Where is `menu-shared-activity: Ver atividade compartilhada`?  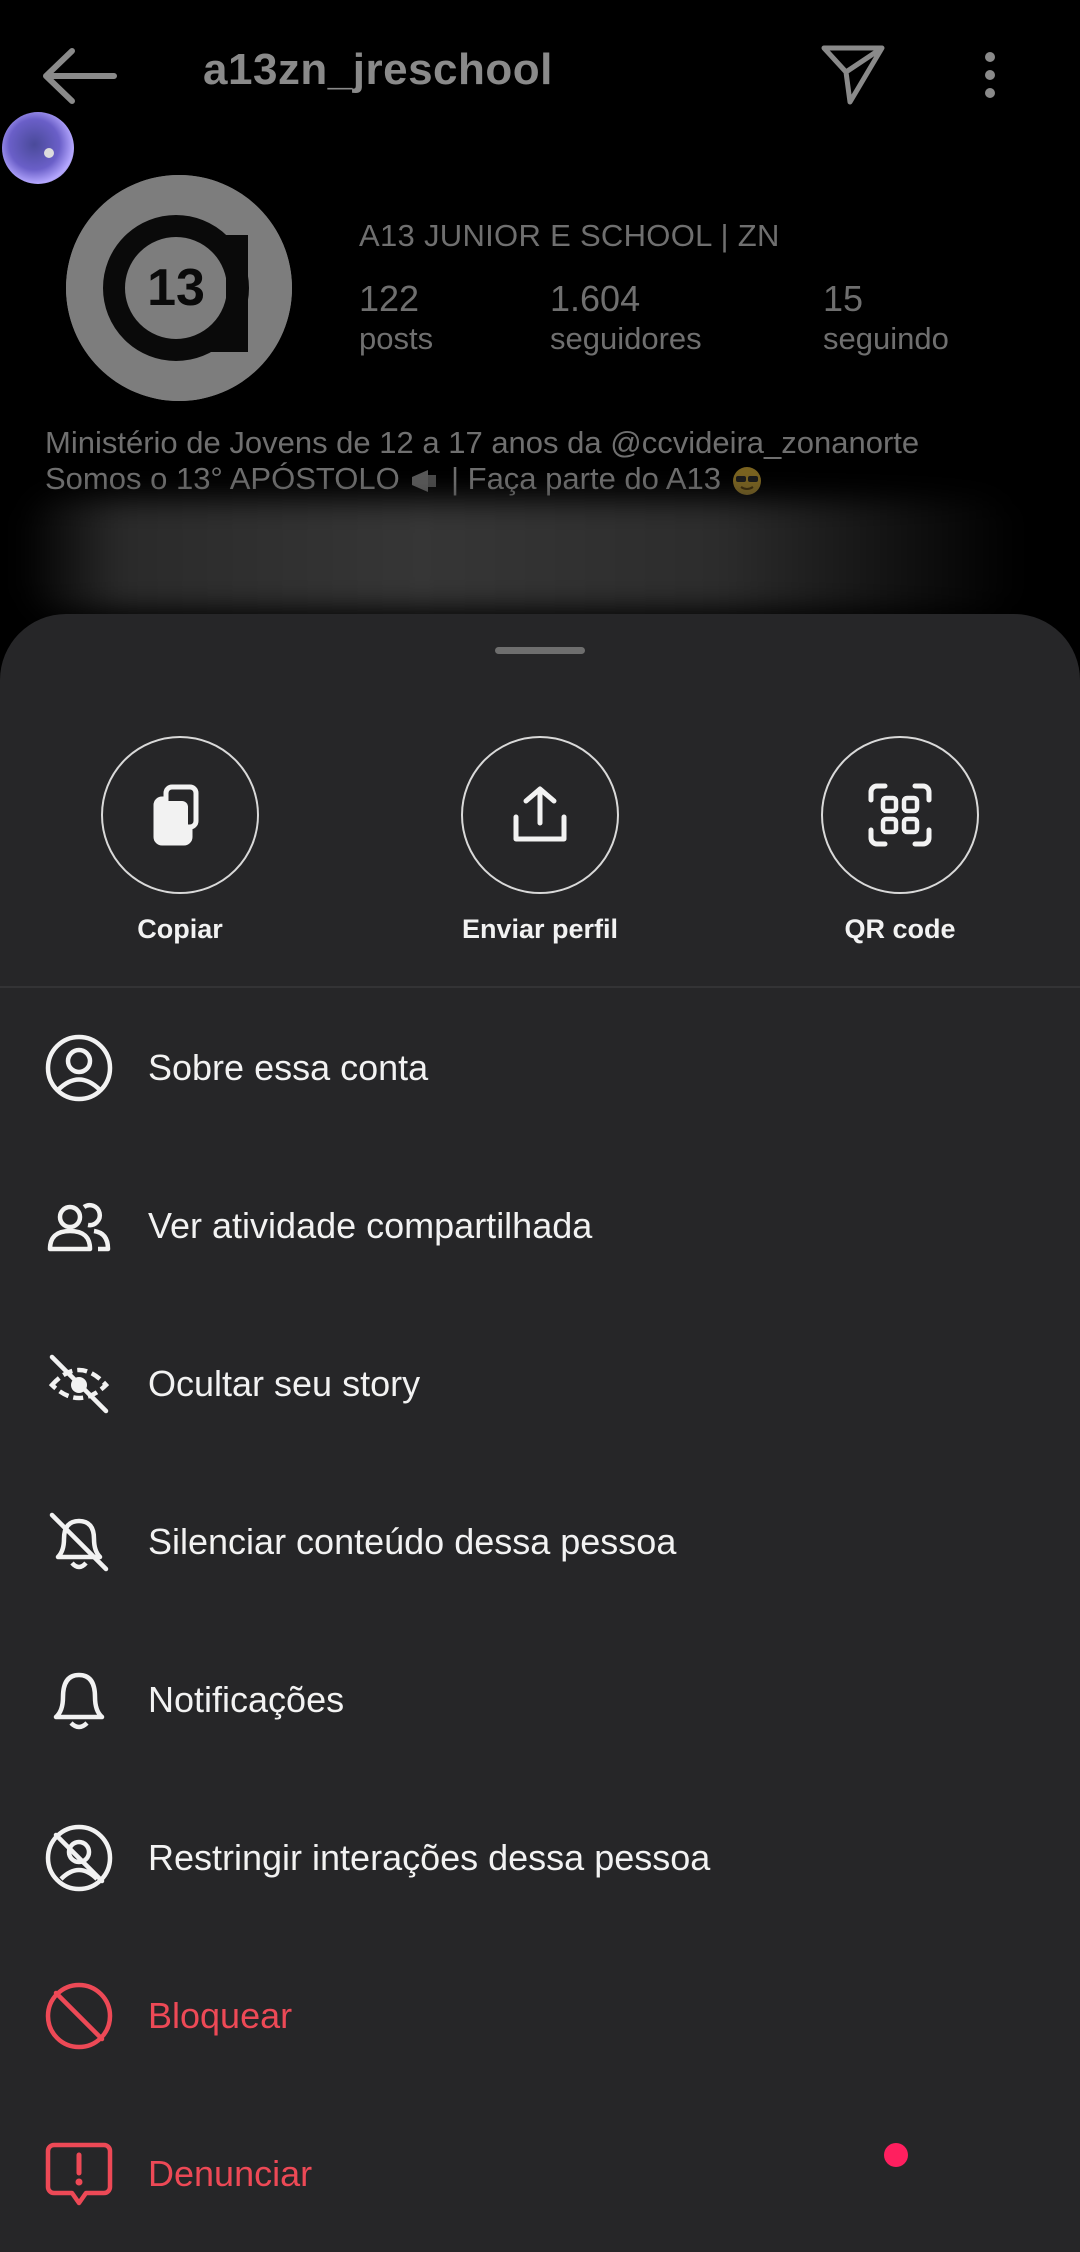
menu-shared-activity: Ver atividade compartilhada is located at coordinates (540, 1226).